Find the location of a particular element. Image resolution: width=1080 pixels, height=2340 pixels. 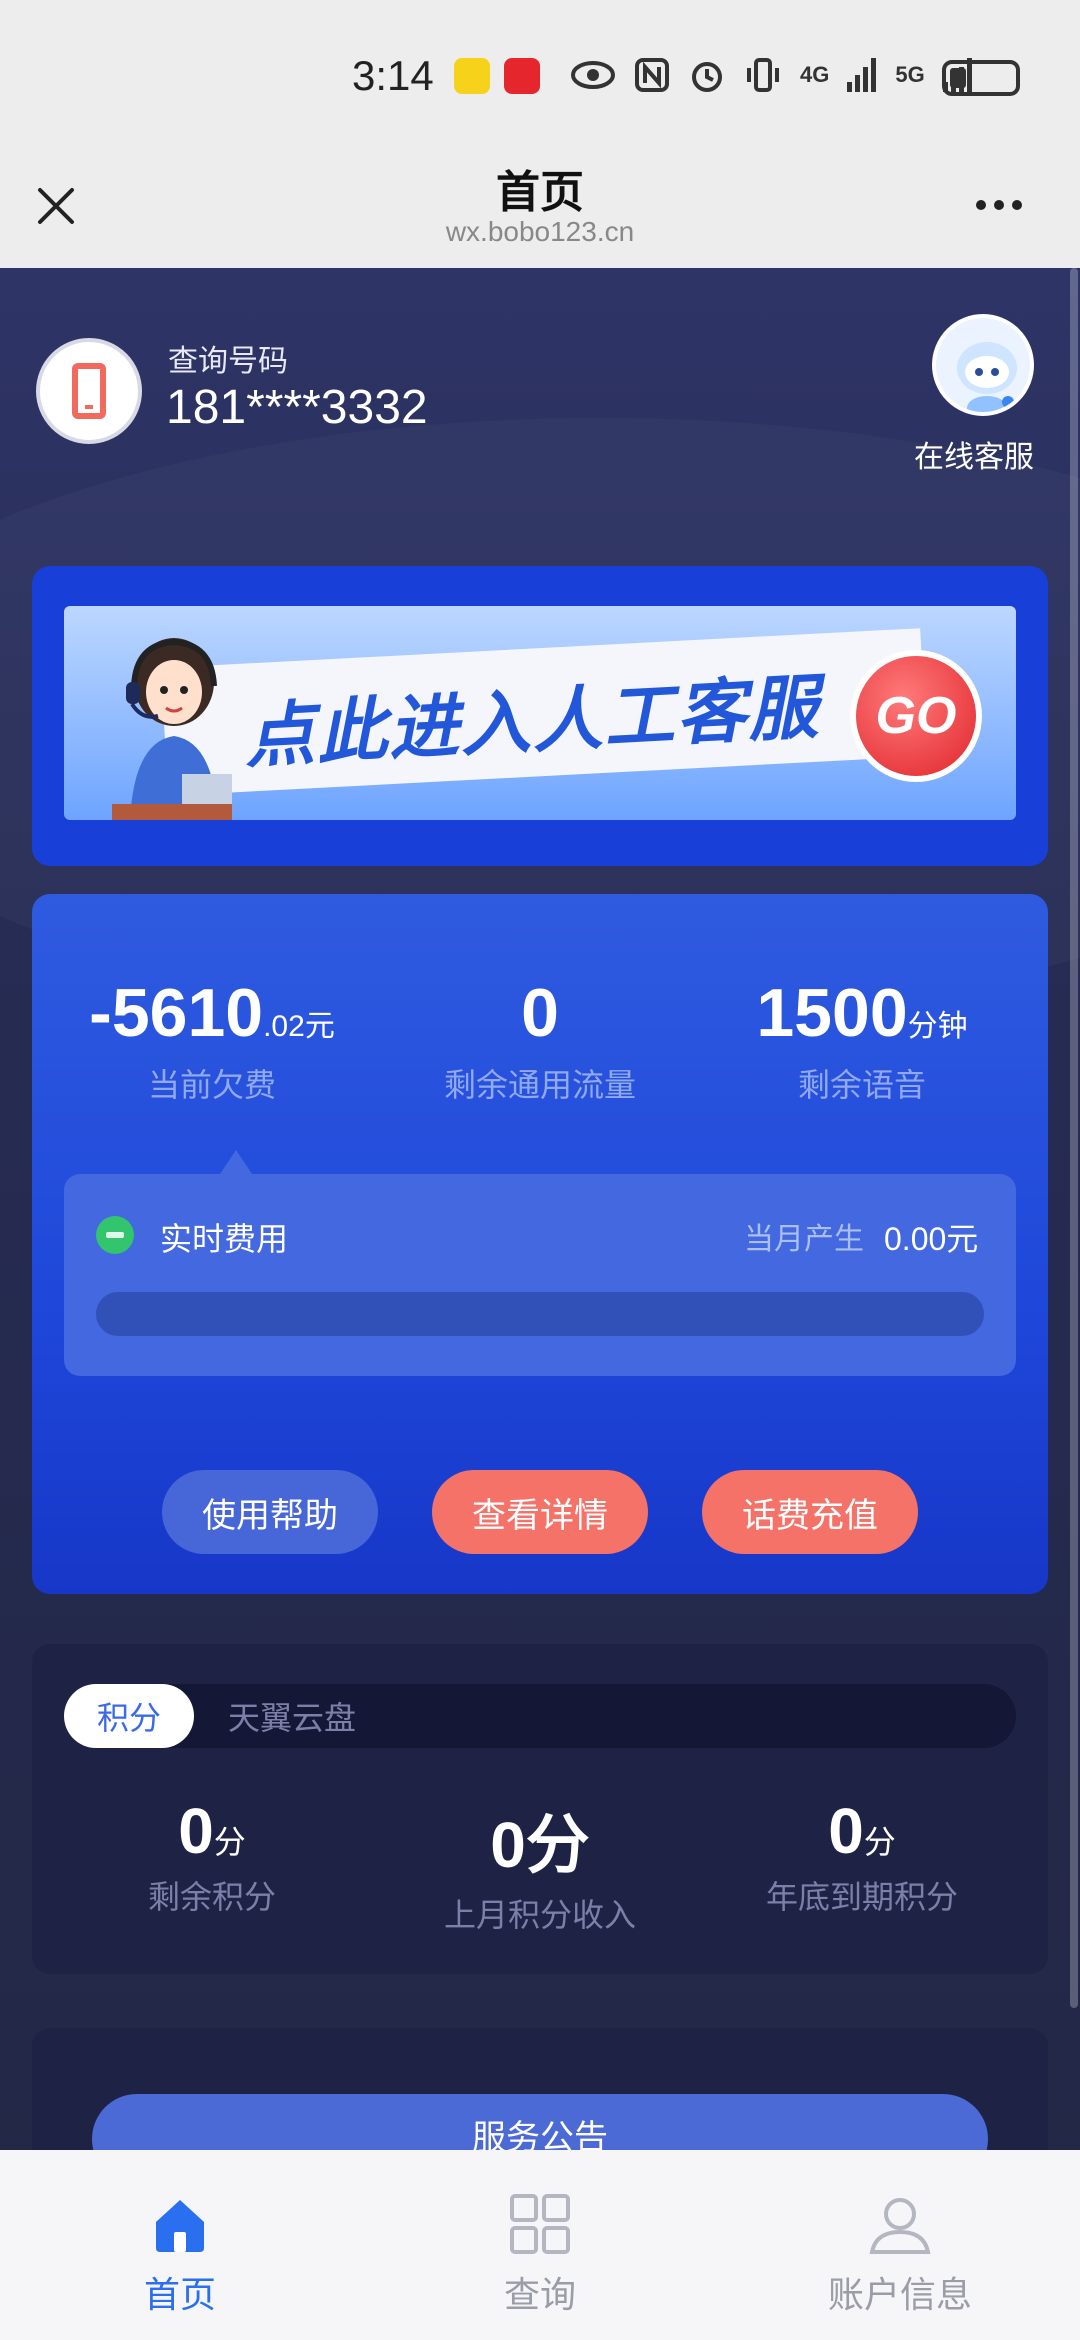

nav-home: 首页 is located at coordinates (180, 2255).